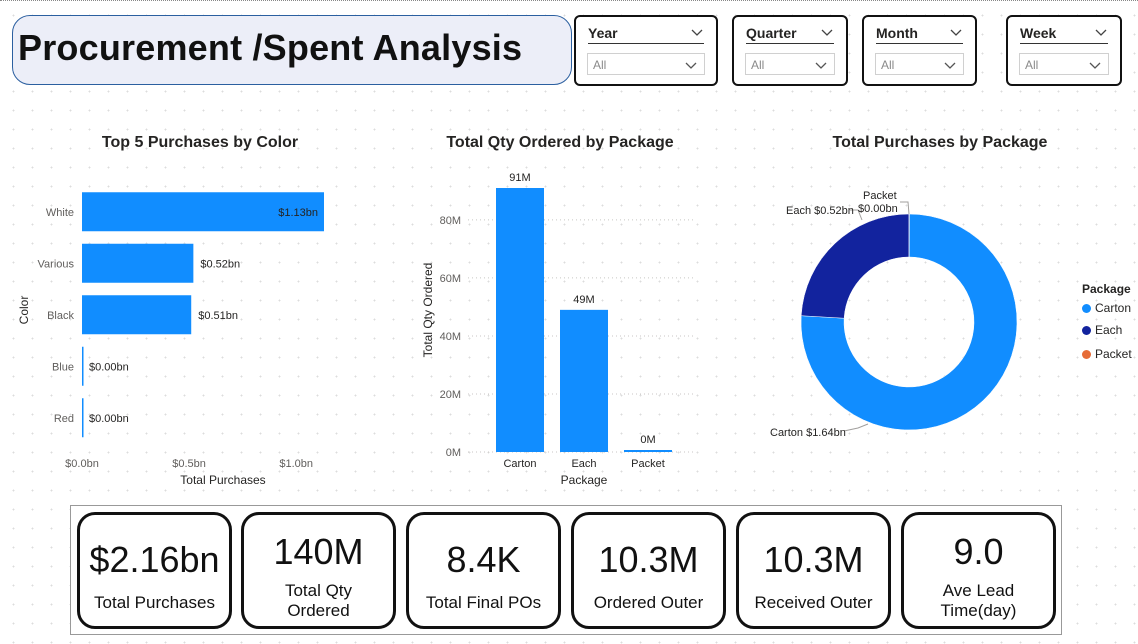 This screenshot has width=1138, height=644. What do you see at coordinates (318, 590) in the screenshot?
I see `kpi-label: Total Qty` at bounding box center [318, 590].